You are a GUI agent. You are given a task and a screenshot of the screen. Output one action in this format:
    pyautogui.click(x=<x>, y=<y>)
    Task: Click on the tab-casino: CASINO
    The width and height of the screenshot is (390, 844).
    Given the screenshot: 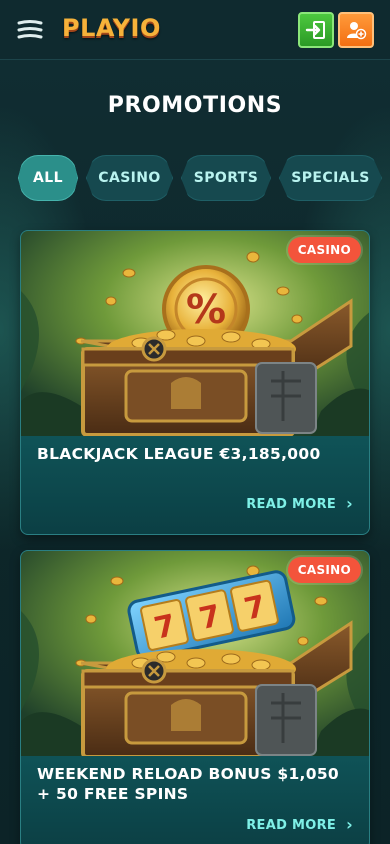 What is the action you would take?
    pyautogui.click(x=129, y=178)
    